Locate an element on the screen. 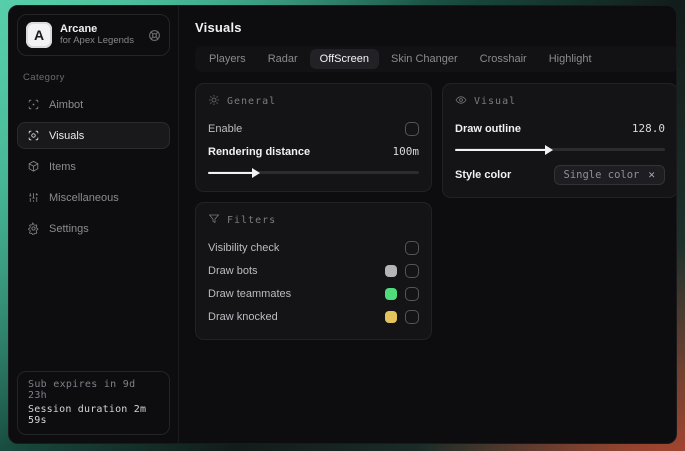  tab-players: Players is located at coordinates (227, 59).